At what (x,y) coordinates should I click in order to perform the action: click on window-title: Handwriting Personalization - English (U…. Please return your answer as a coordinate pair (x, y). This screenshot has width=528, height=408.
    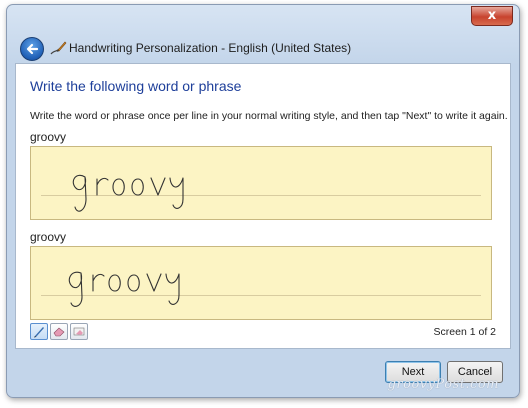
    Looking at the image, I should click on (210, 48).